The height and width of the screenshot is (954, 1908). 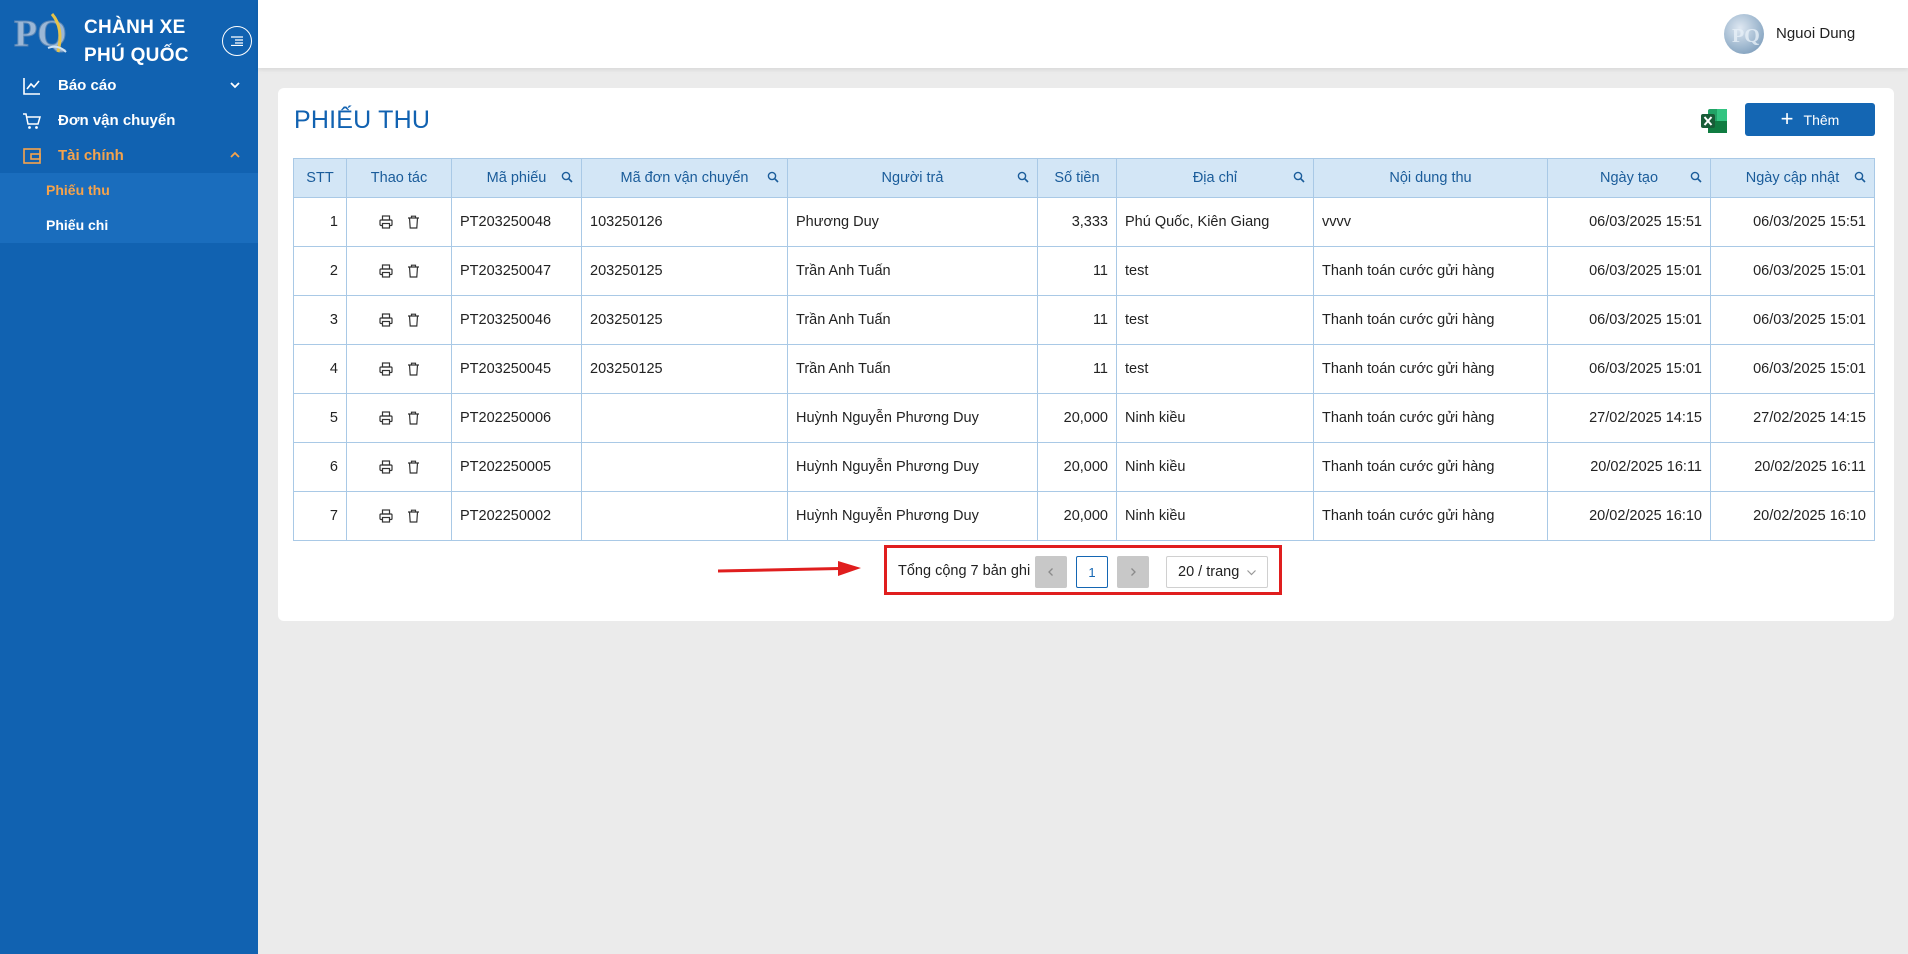 What do you see at coordinates (1792, 320) in the screenshot?
I see `cell-updated: 06/03/2025 15:01` at bounding box center [1792, 320].